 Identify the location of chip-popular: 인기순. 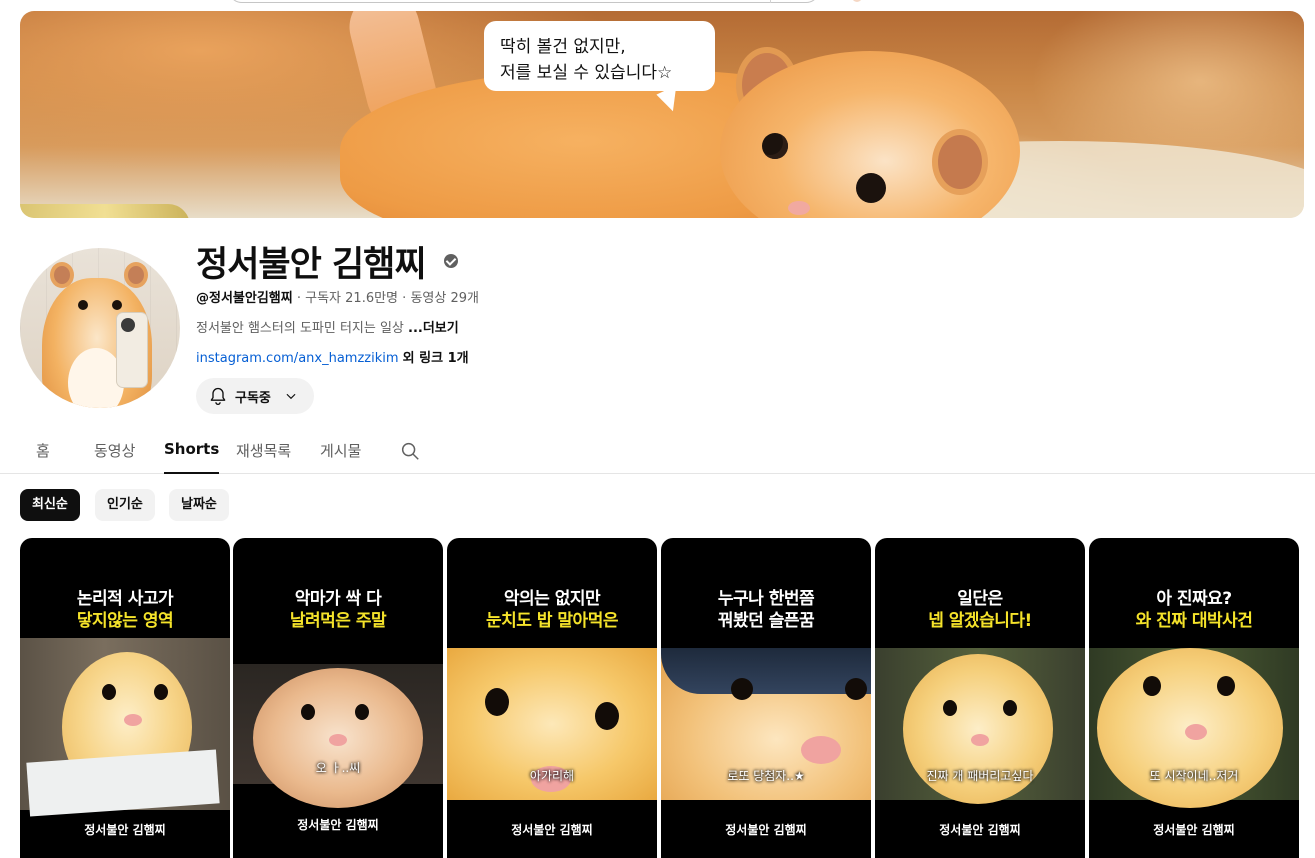
(125, 505).